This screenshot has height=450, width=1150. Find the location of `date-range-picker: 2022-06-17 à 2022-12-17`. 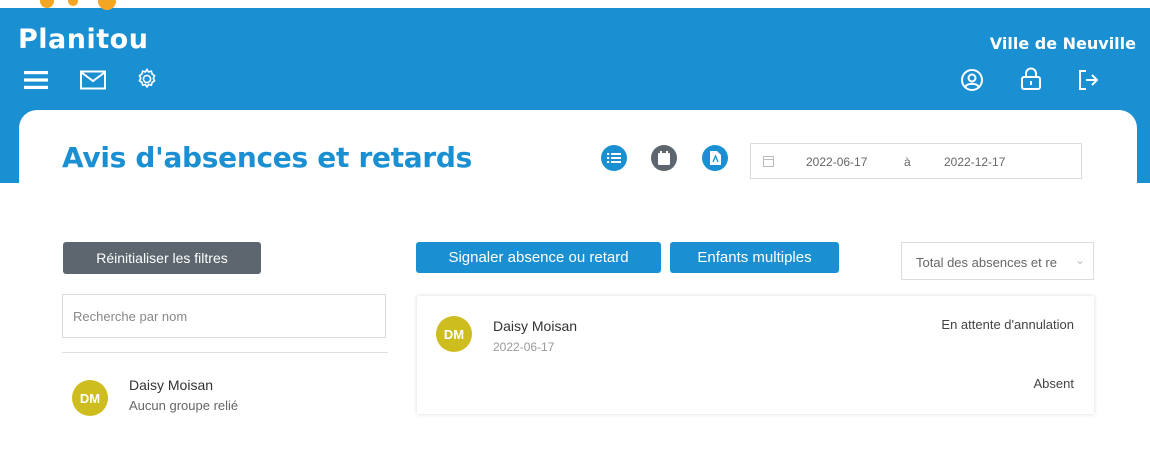

date-range-picker: 2022-06-17 à 2022-12-17 is located at coordinates (916, 161).